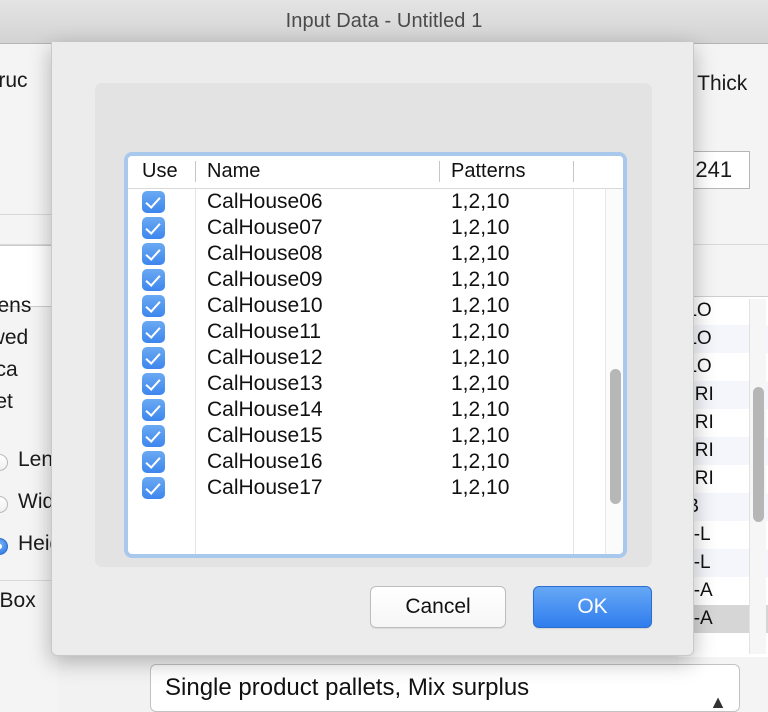  I want to click on table-scrollbar-thumb, so click(615, 436).